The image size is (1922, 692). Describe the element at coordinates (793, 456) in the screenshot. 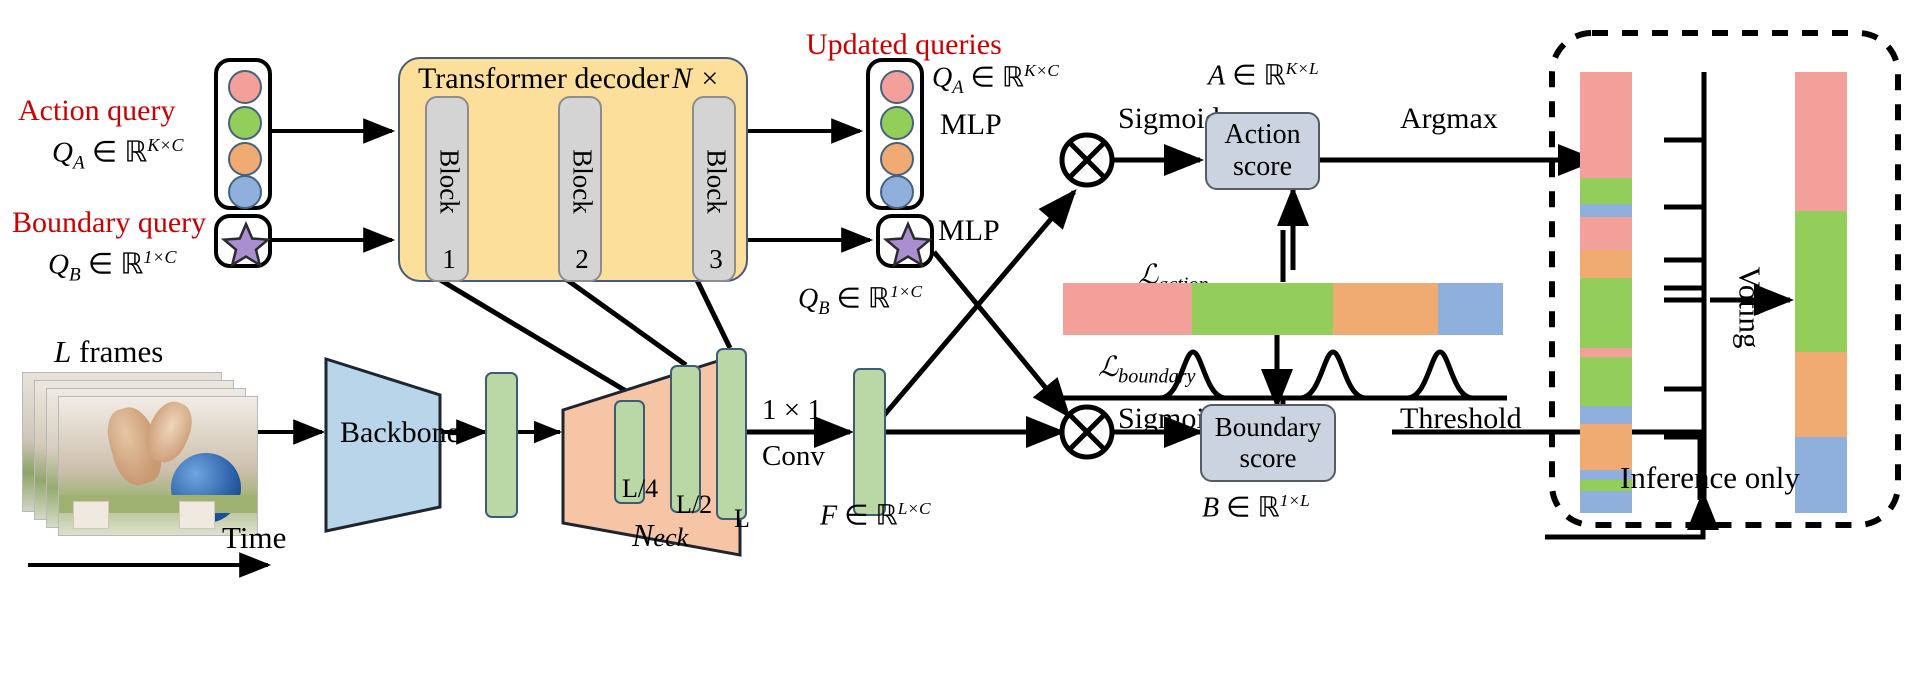

I see `conv-label-line2: Conv` at that location.